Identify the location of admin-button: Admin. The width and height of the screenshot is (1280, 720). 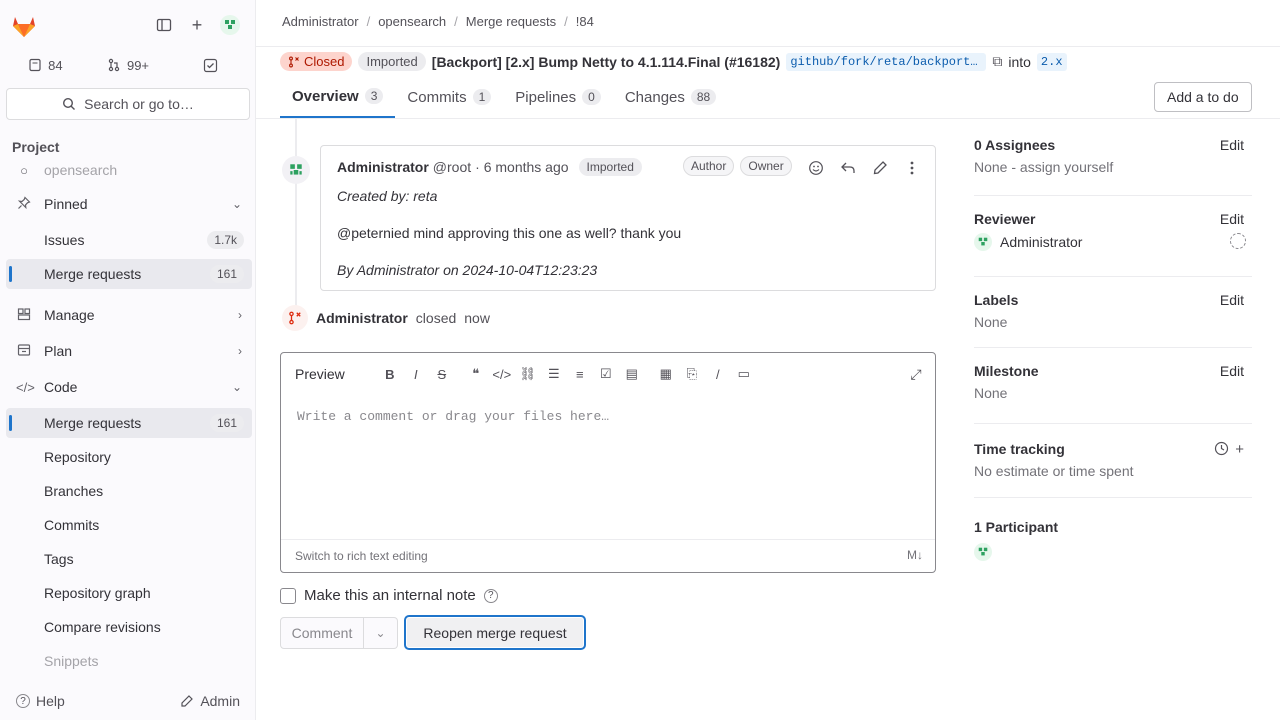
(210, 701).